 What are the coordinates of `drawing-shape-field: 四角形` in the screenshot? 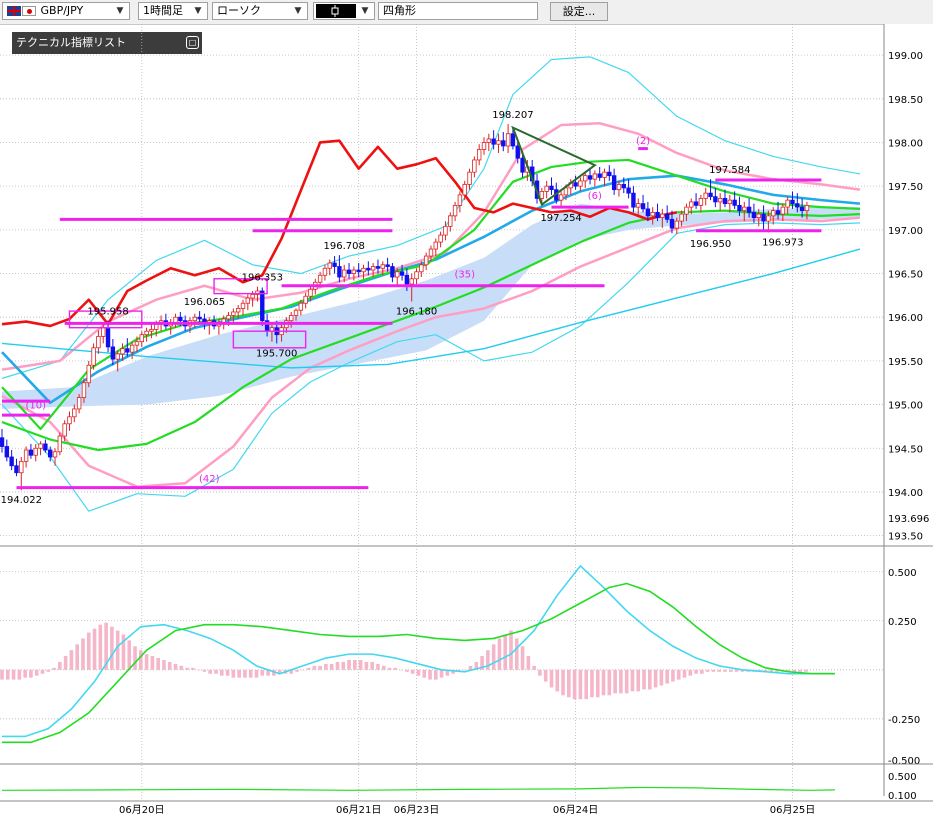 It's located at (458, 11).